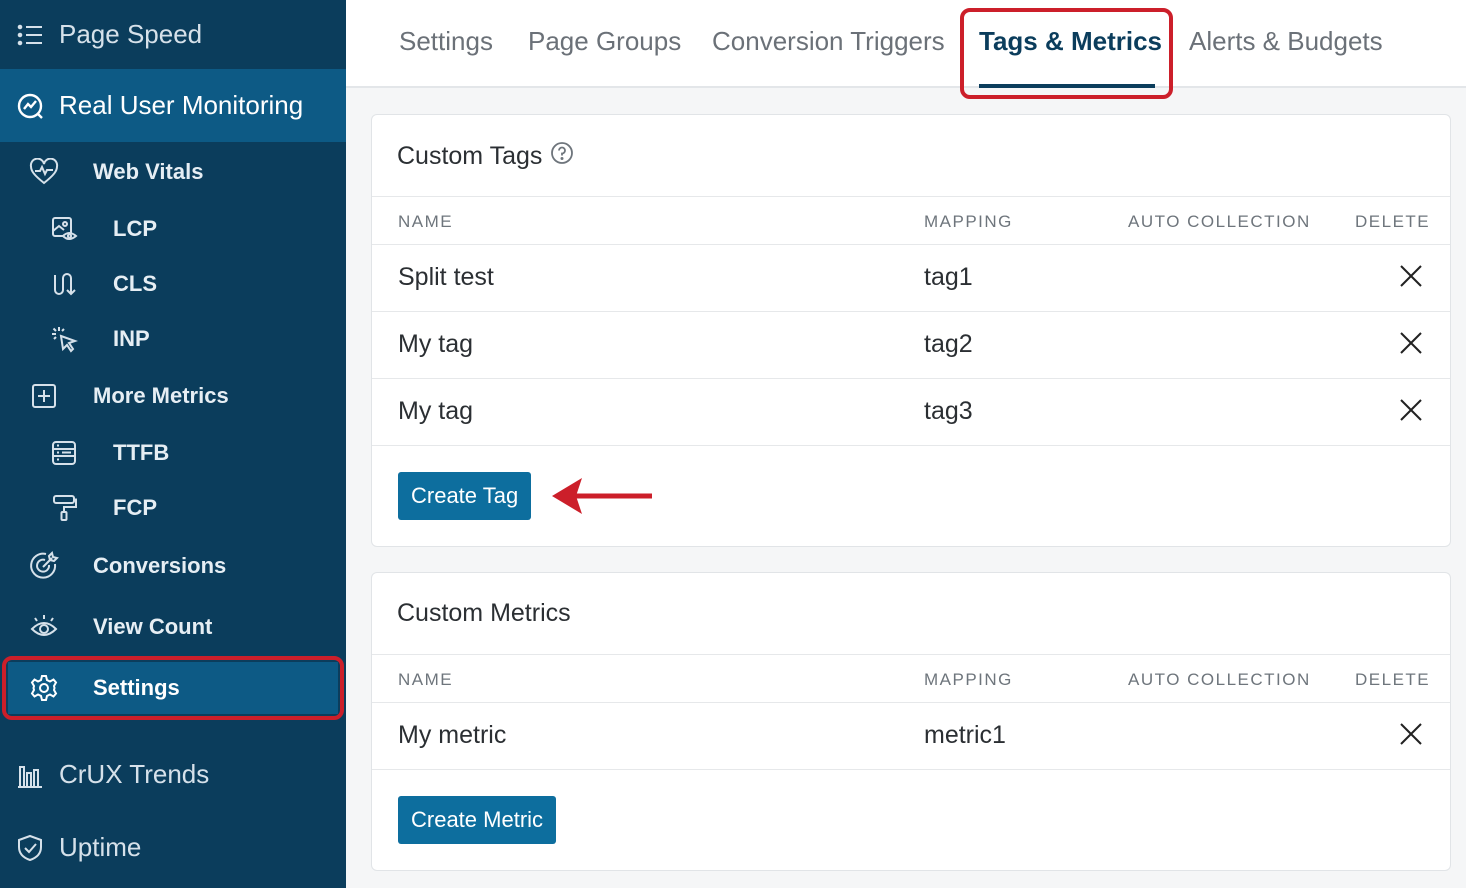 The width and height of the screenshot is (1466, 888). I want to click on card-title-text: Custom Metrics, so click(484, 613).